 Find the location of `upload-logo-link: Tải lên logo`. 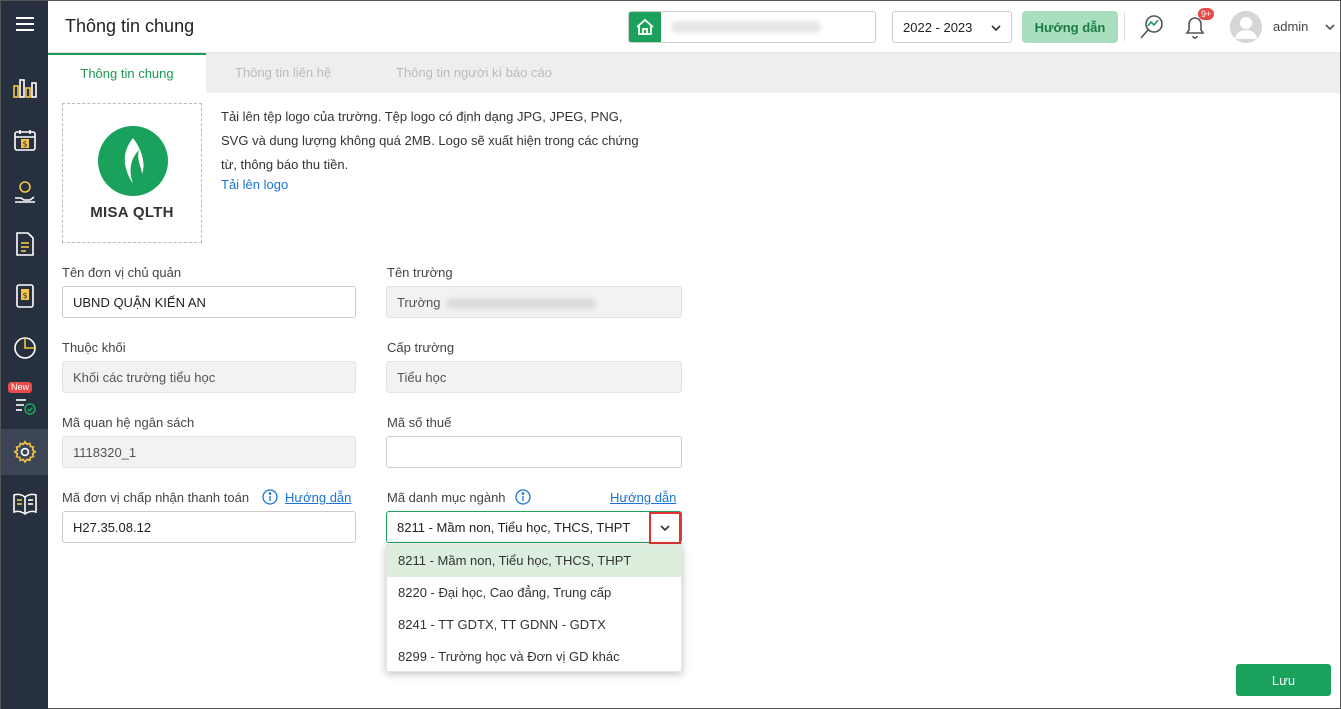

upload-logo-link: Tải lên logo is located at coordinates (254, 184).